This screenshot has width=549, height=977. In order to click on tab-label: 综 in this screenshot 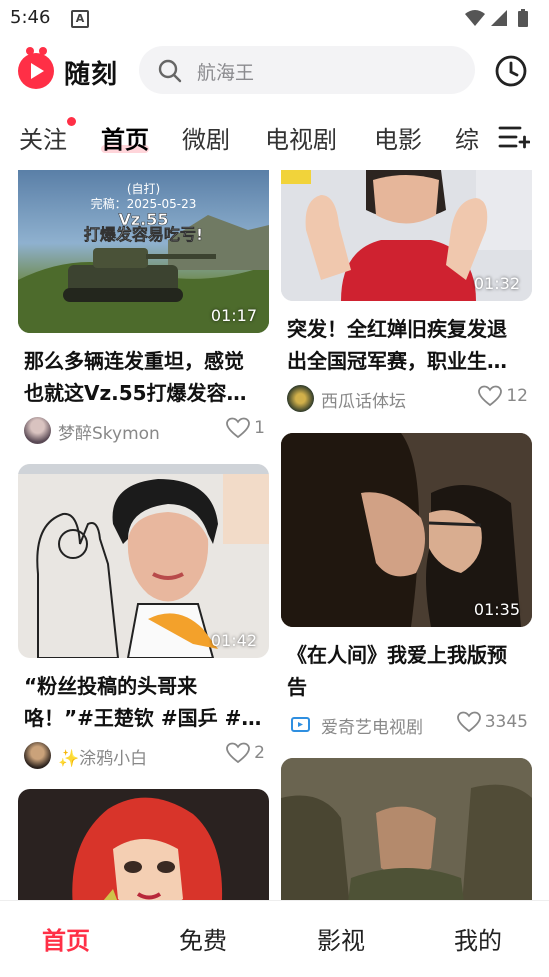, I will do `click(467, 140)`.